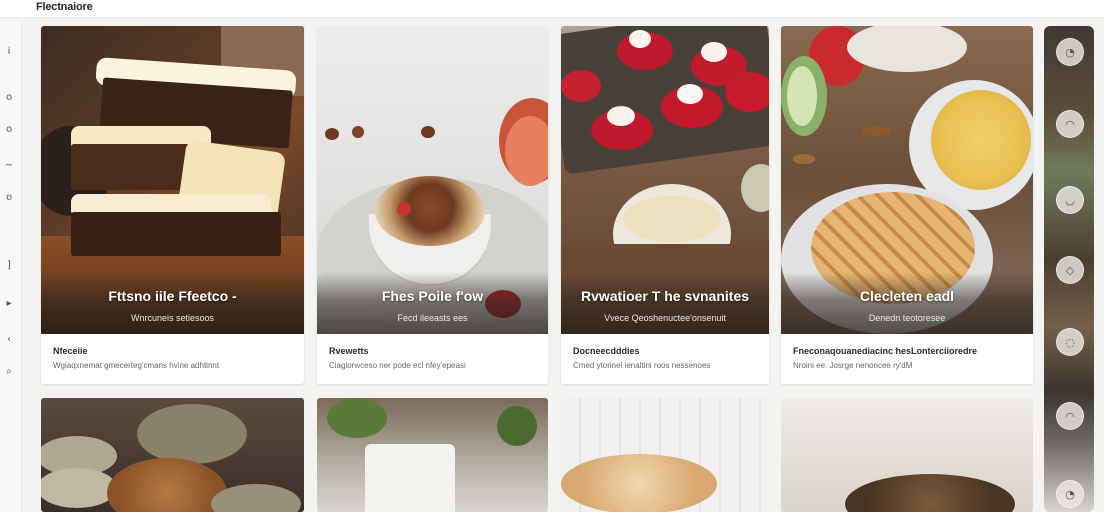  Describe the element at coordinates (9, 304) in the screenshot. I see `sidebar-icon-7: ▸` at that location.